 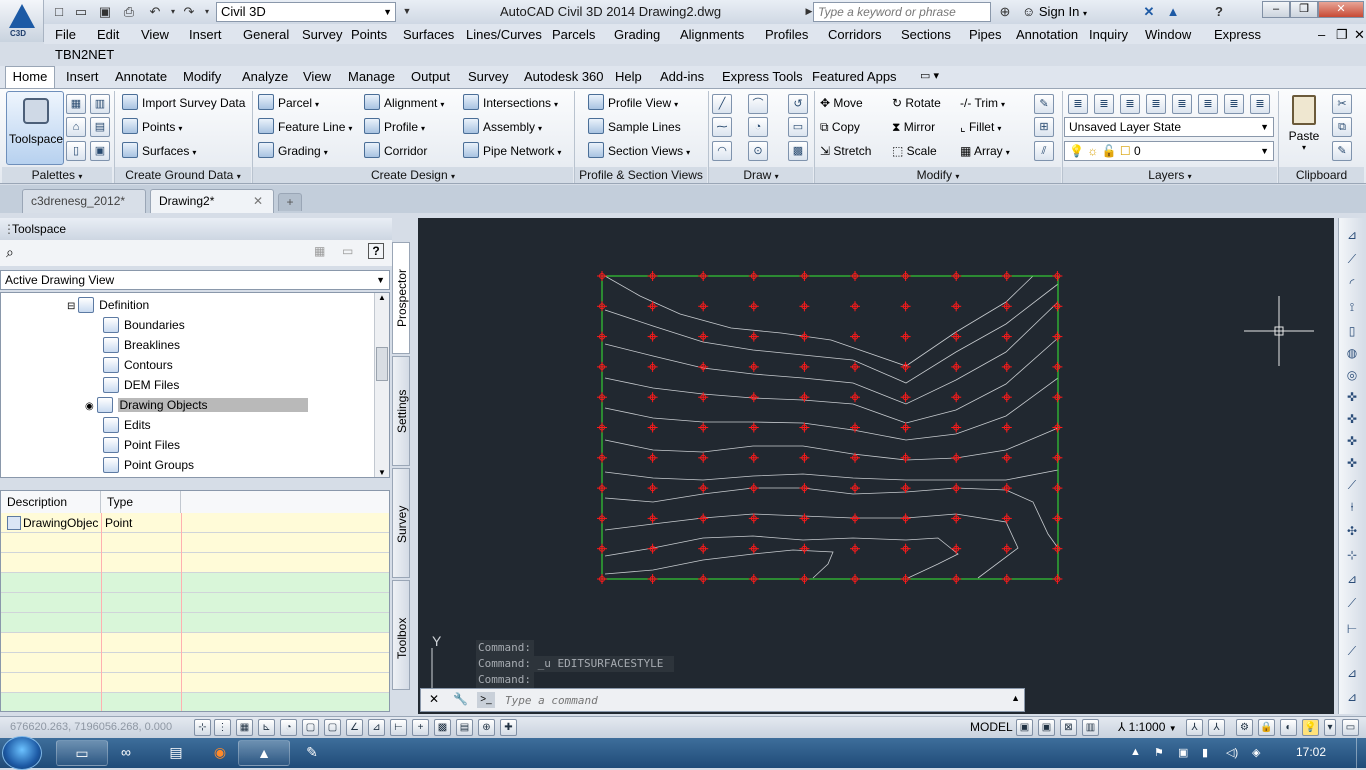 I want to click on menu-inquiry: Inquiry, so click(x=1108, y=34).